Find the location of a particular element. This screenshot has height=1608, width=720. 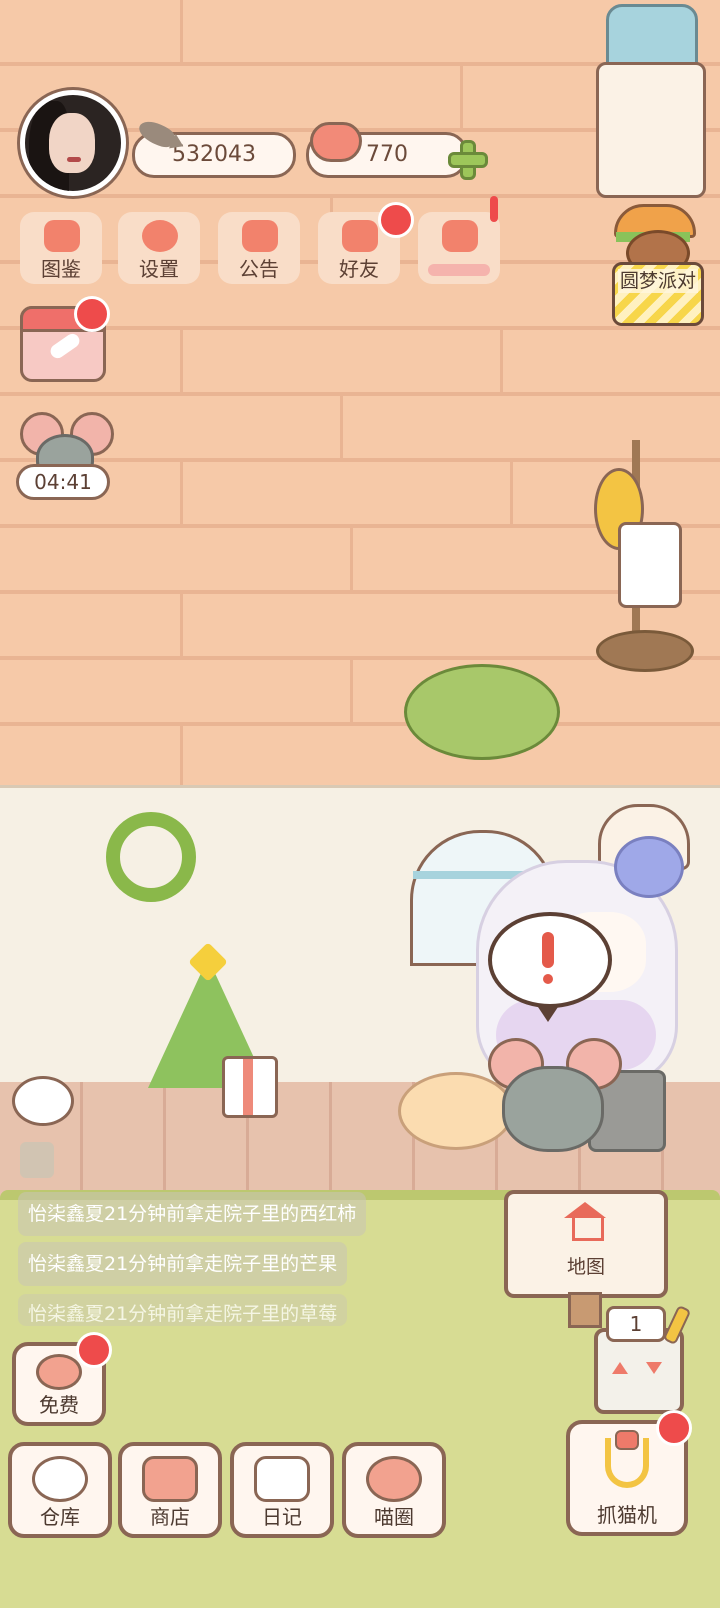

claw-notification-dot is located at coordinates (674, 1428).